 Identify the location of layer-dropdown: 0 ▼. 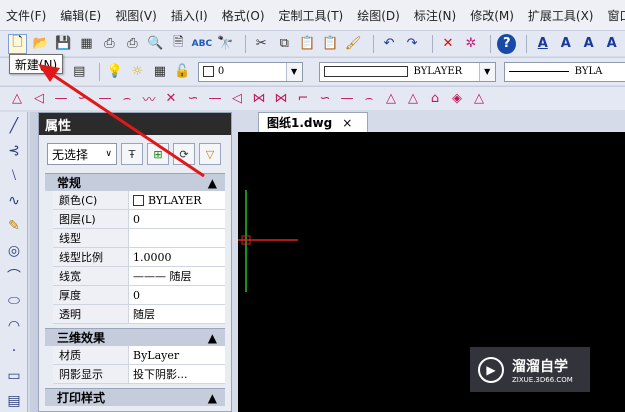
(250, 71).